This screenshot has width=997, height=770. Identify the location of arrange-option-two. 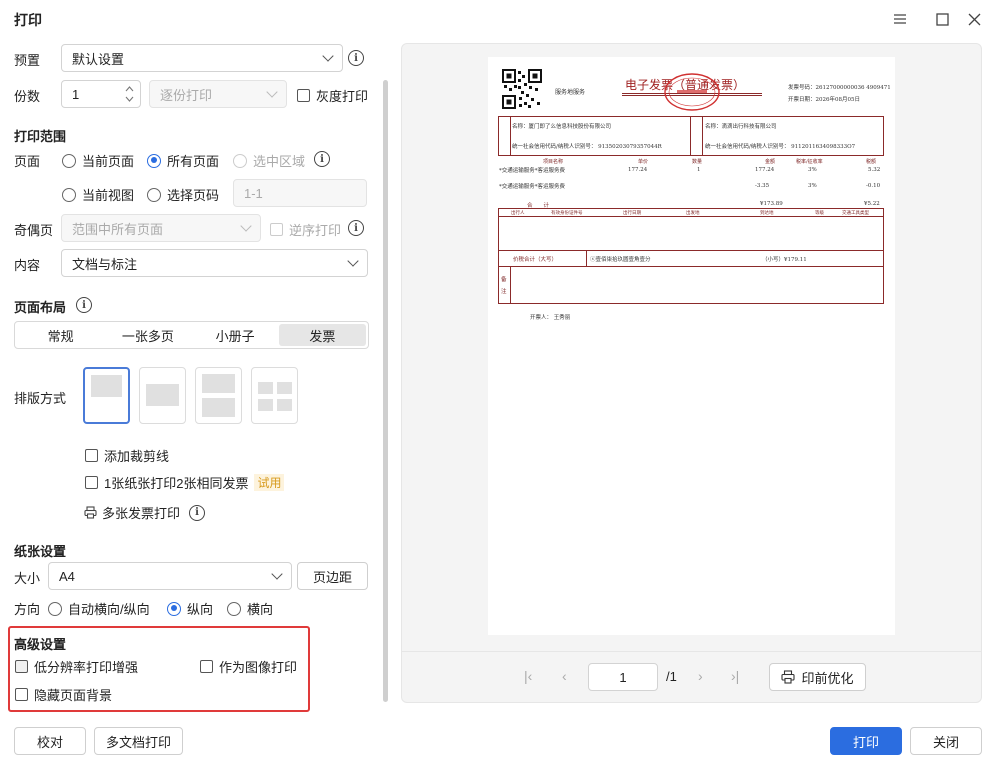
(218, 395).